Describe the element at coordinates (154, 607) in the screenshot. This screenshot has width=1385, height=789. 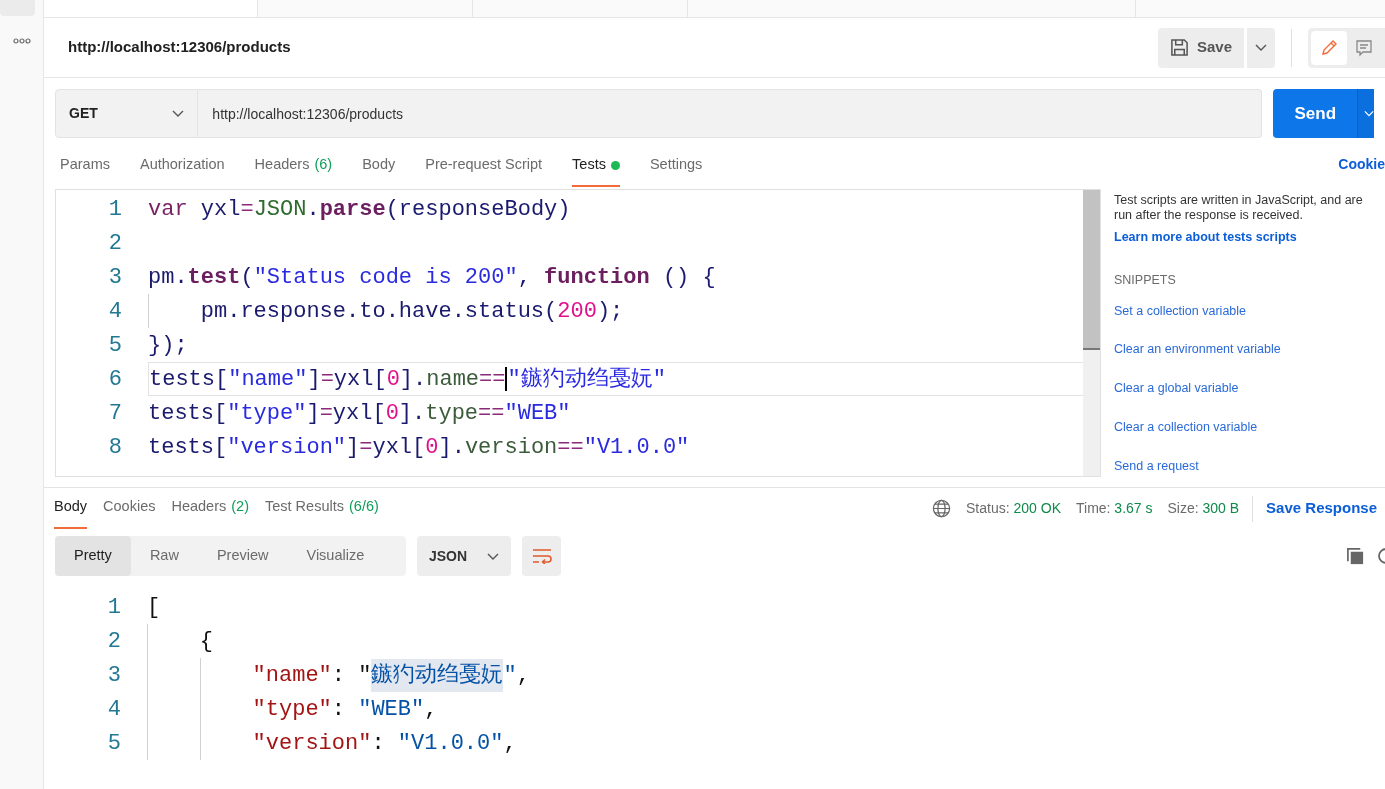
I see `code-line: [` at that location.